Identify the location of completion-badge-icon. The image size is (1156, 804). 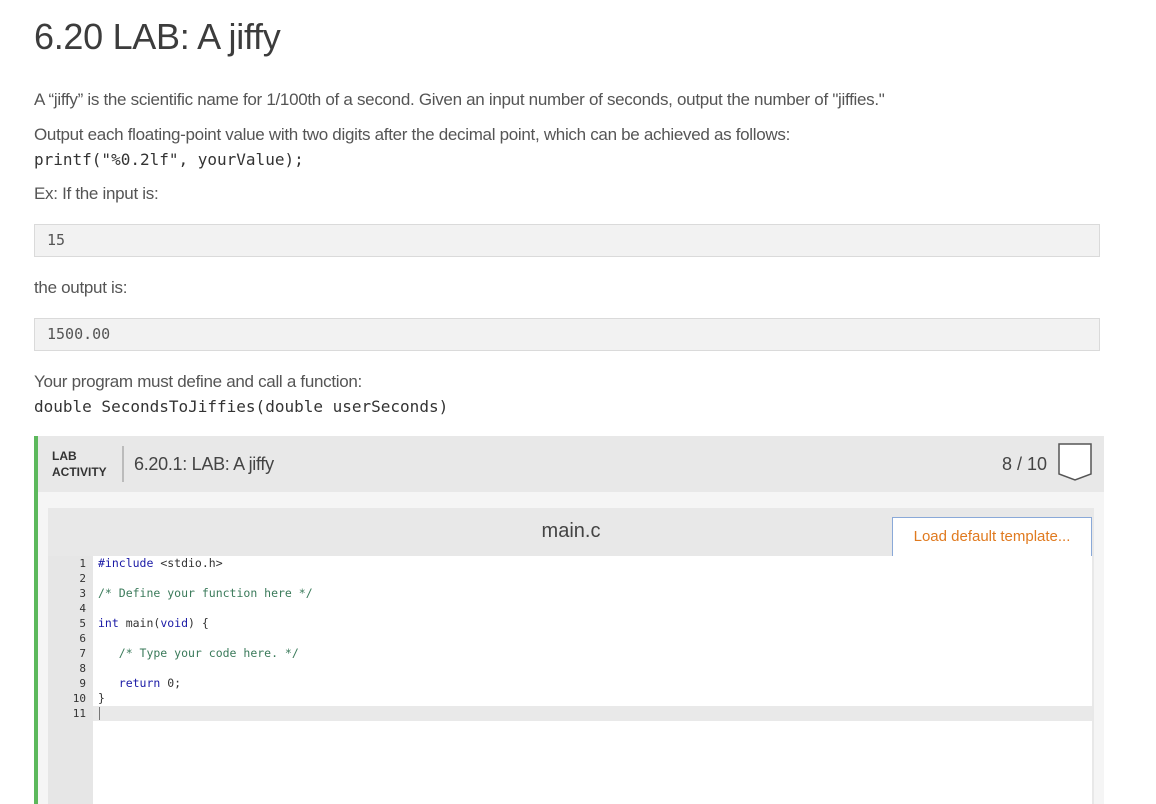
(1075, 462).